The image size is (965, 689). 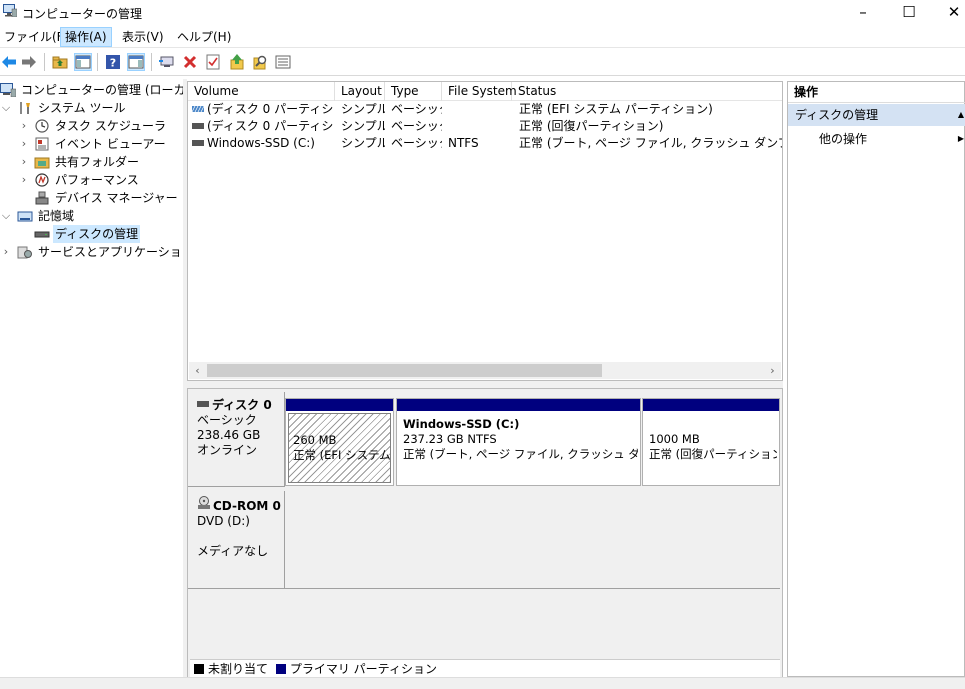 What do you see at coordinates (198, 142) in the screenshot?
I see `disk-volume-icon` at bounding box center [198, 142].